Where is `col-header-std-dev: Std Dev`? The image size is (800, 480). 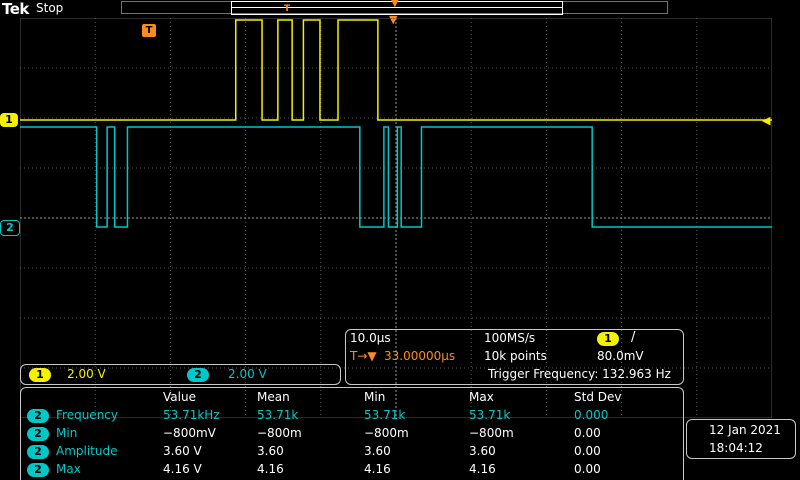
col-header-std-dev: Std Dev is located at coordinates (598, 397).